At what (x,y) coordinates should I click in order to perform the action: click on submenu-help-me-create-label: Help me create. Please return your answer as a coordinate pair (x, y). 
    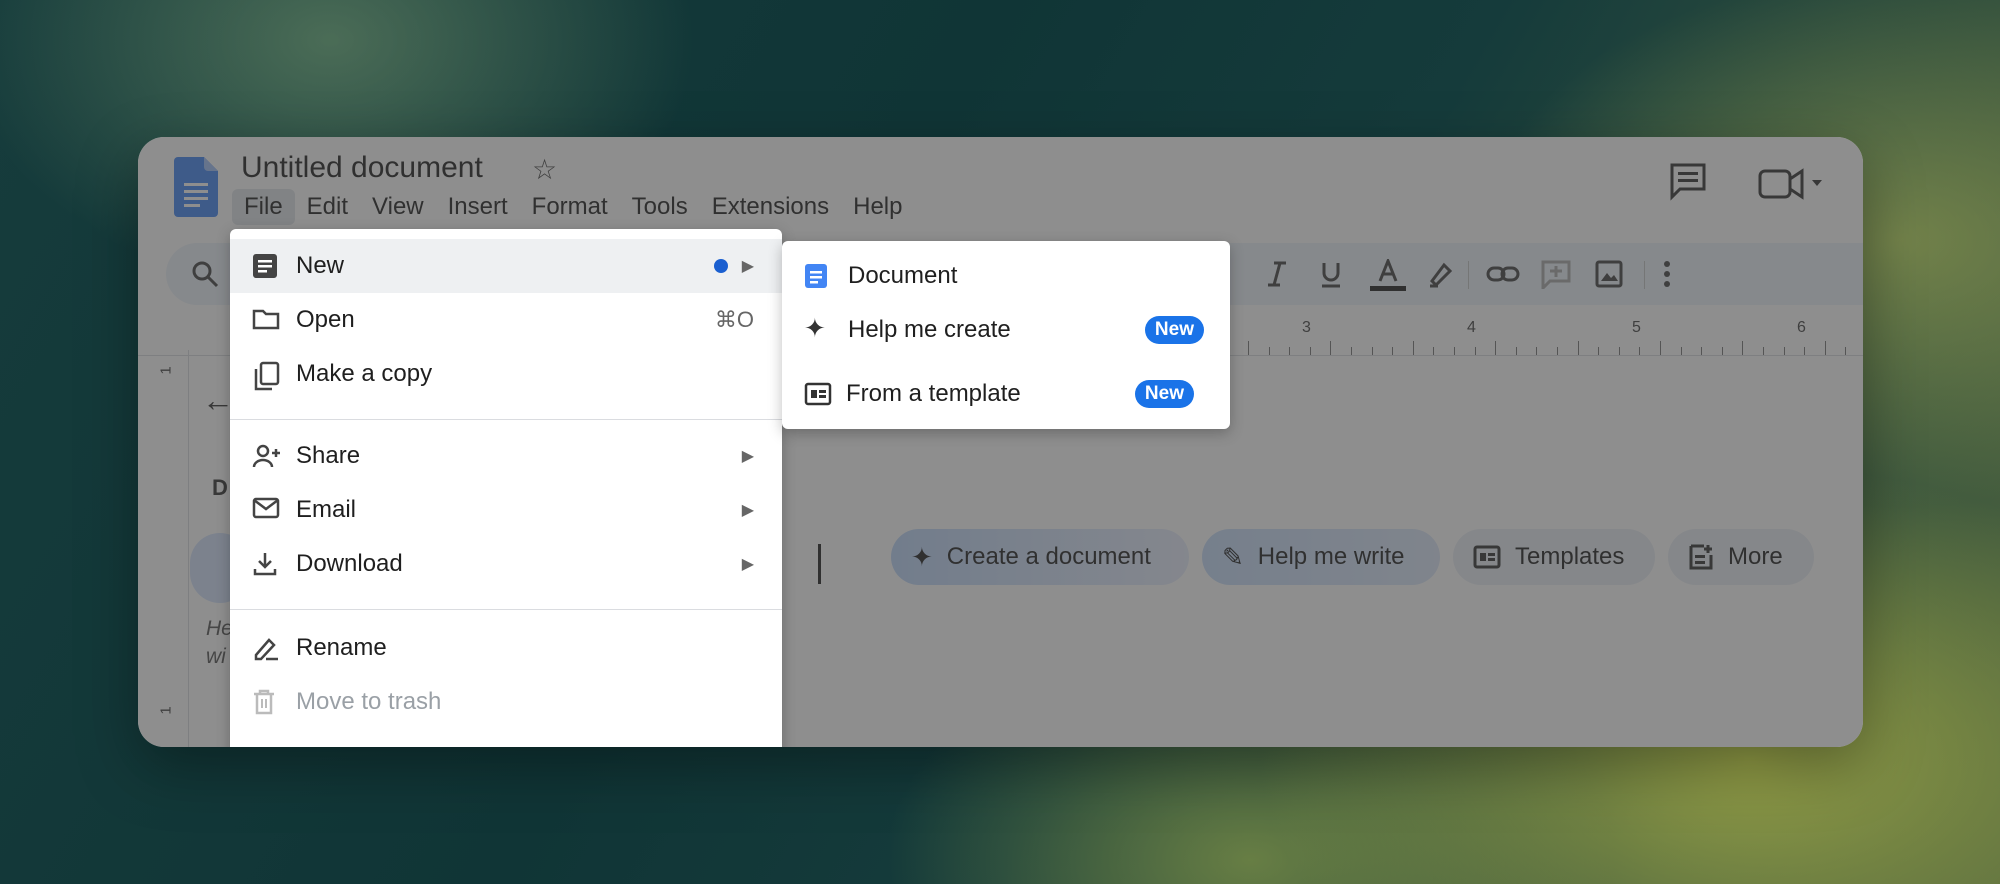
    Looking at the image, I should click on (929, 329).